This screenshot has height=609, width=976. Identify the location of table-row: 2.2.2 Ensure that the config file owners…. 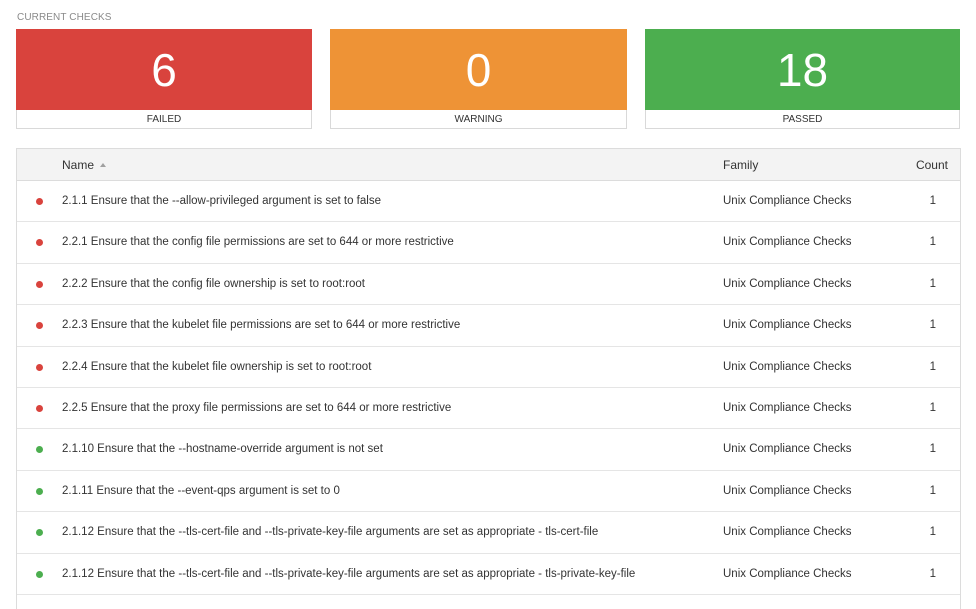
(488, 285).